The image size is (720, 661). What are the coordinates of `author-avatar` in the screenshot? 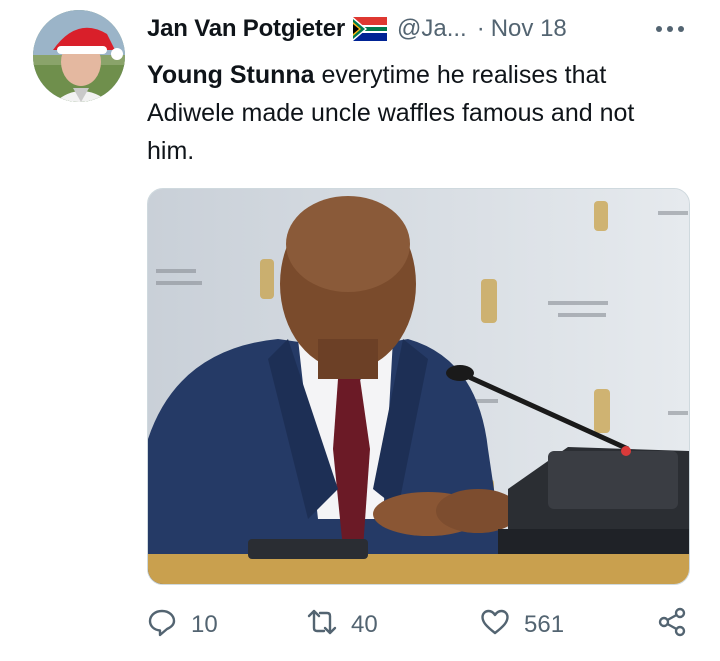 It's located at (79, 56).